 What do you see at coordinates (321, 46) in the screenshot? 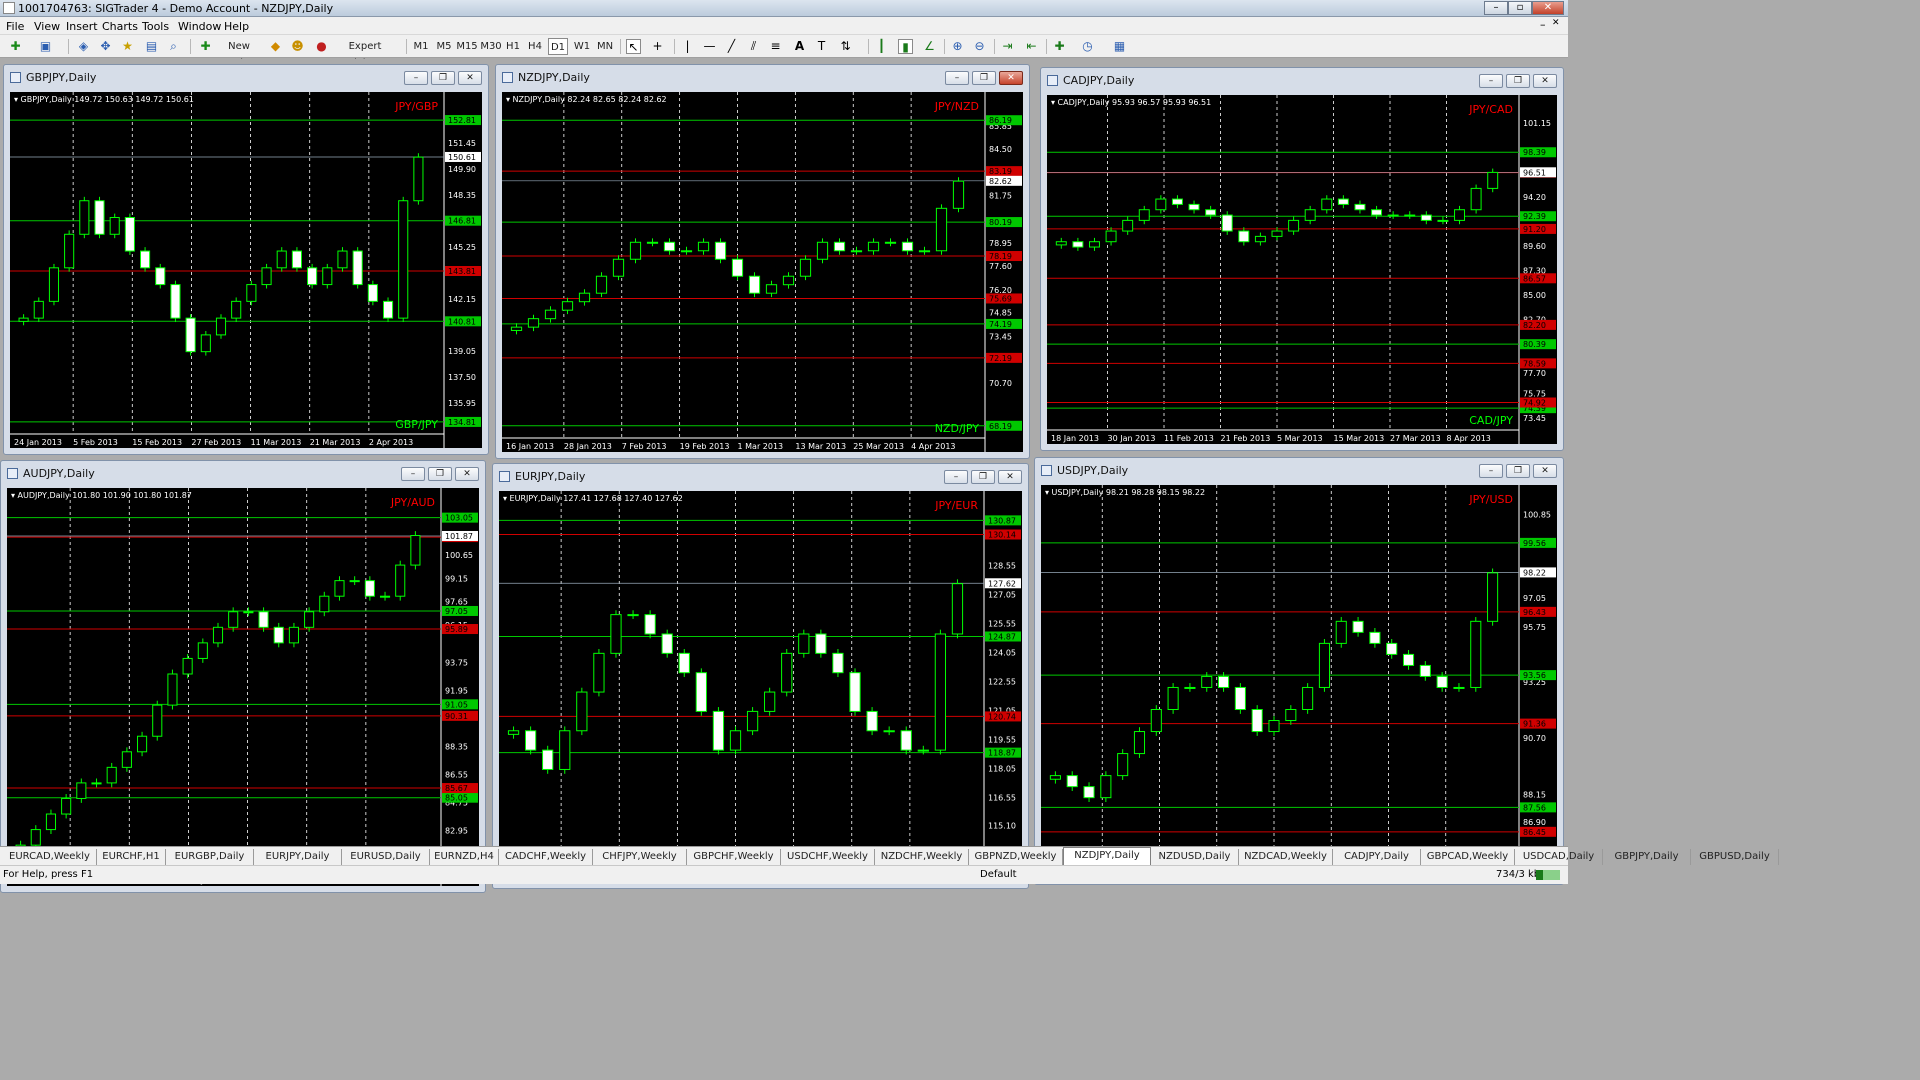
I see `expert-advisors-icon: ●` at bounding box center [321, 46].